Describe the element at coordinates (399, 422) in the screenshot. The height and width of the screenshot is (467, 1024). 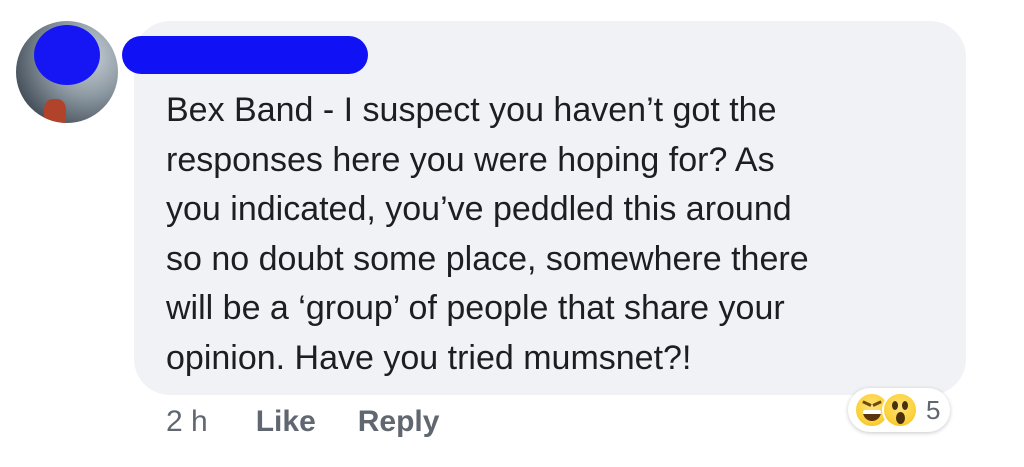
I see `reply-button: Reply` at that location.